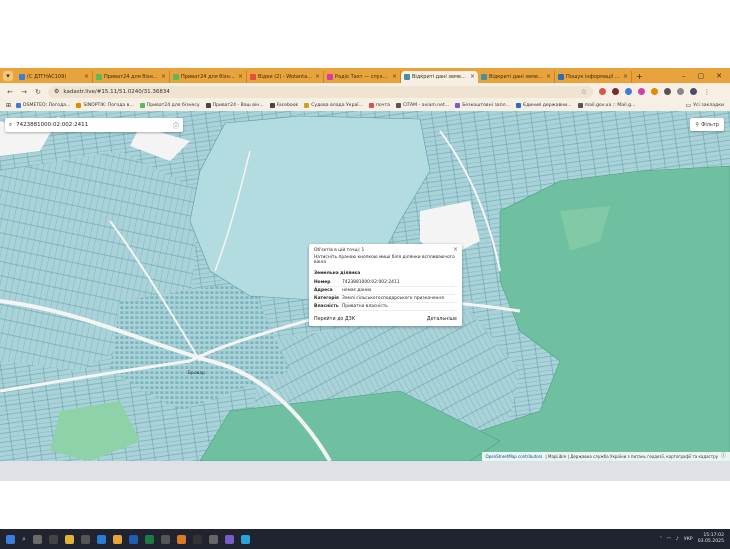  What do you see at coordinates (667, 91) in the screenshot?
I see `extensions-puzzle-icon` at bounding box center [667, 91].